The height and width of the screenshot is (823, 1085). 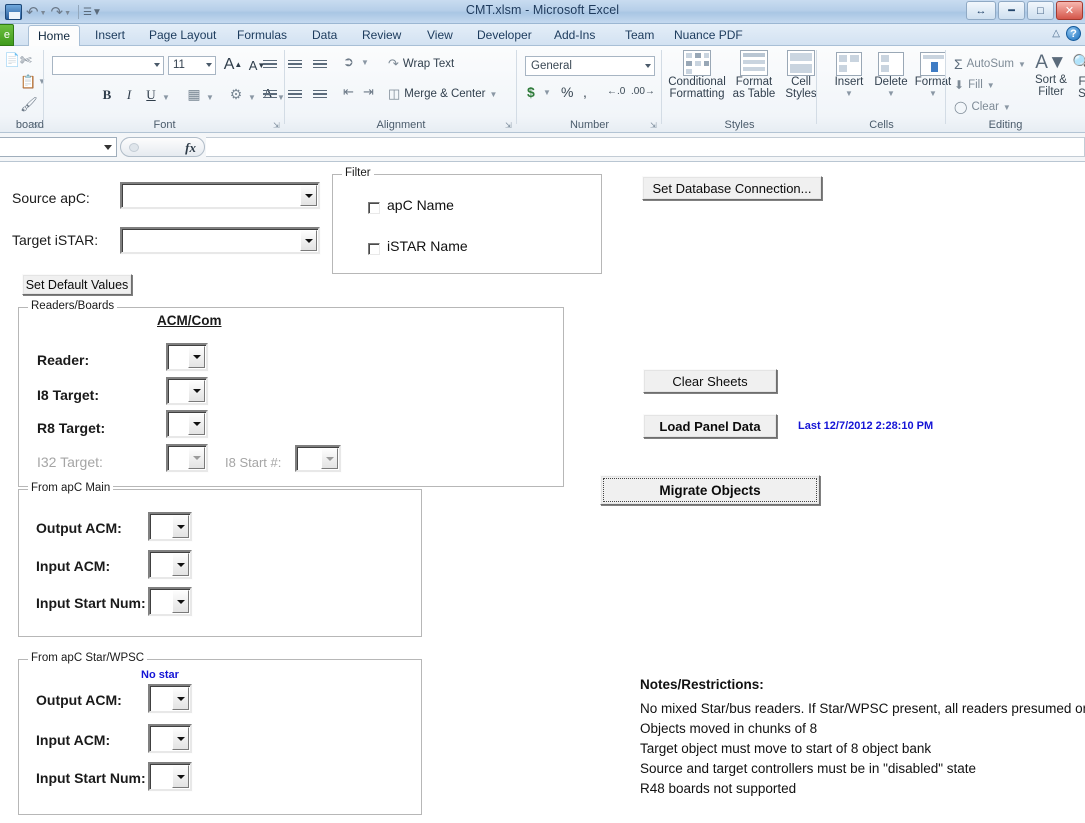 What do you see at coordinates (196, 391) in the screenshot?
I see `i8-target-dropdown-icon` at bounding box center [196, 391].